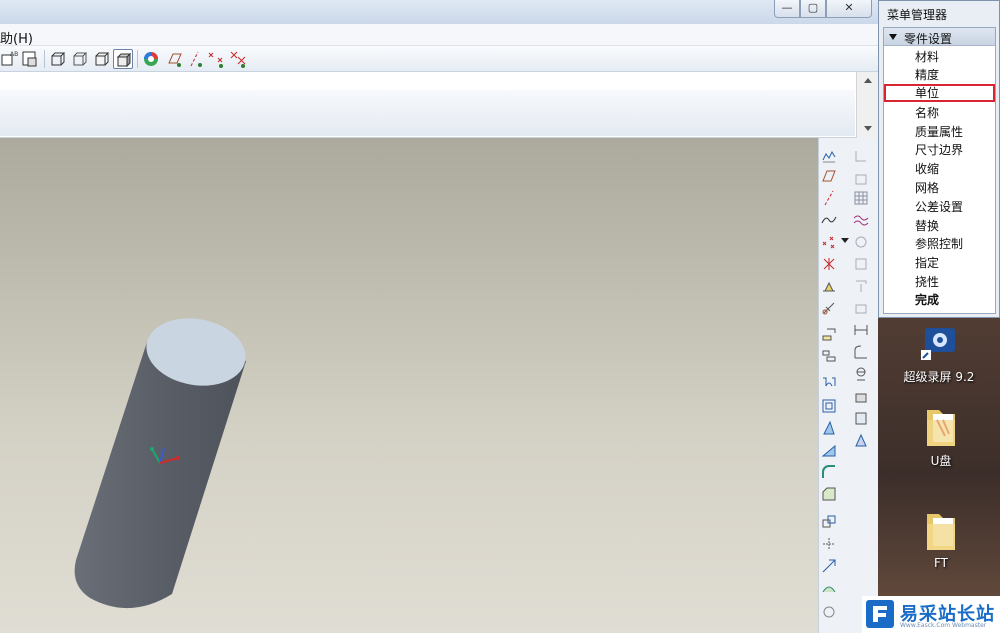 This screenshot has width=1000, height=633. Describe the element at coordinates (174, 59) in the screenshot. I see `datum-plane-display-icon` at that location.